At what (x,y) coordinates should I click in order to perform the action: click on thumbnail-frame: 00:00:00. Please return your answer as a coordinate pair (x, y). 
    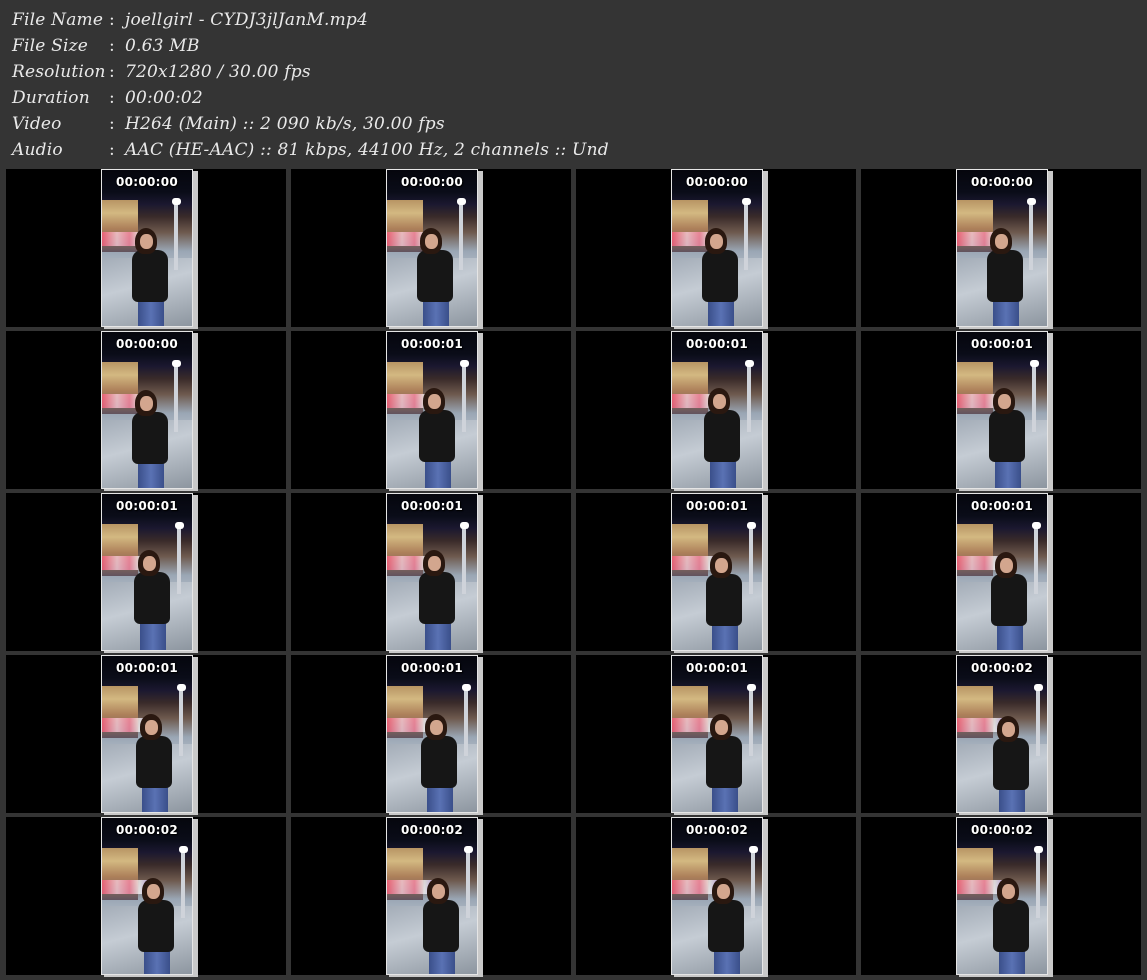
    Looking at the image, I should click on (717, 248).